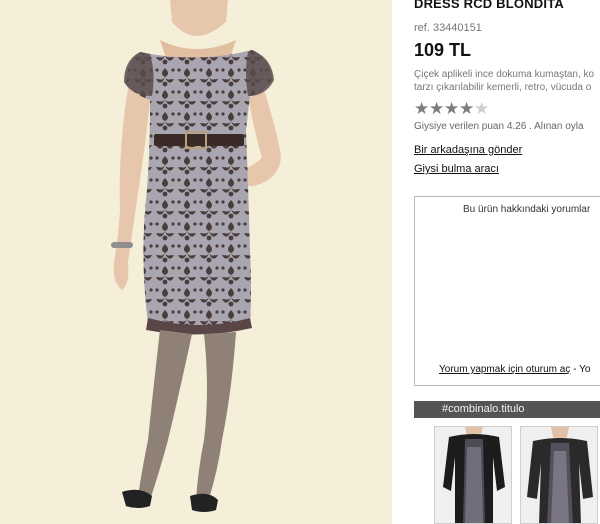  Describe the element at coordinates (468, 150) in the screenshot. I see `send-to-friend-link: Bir arkadaşına gönder` at that location.